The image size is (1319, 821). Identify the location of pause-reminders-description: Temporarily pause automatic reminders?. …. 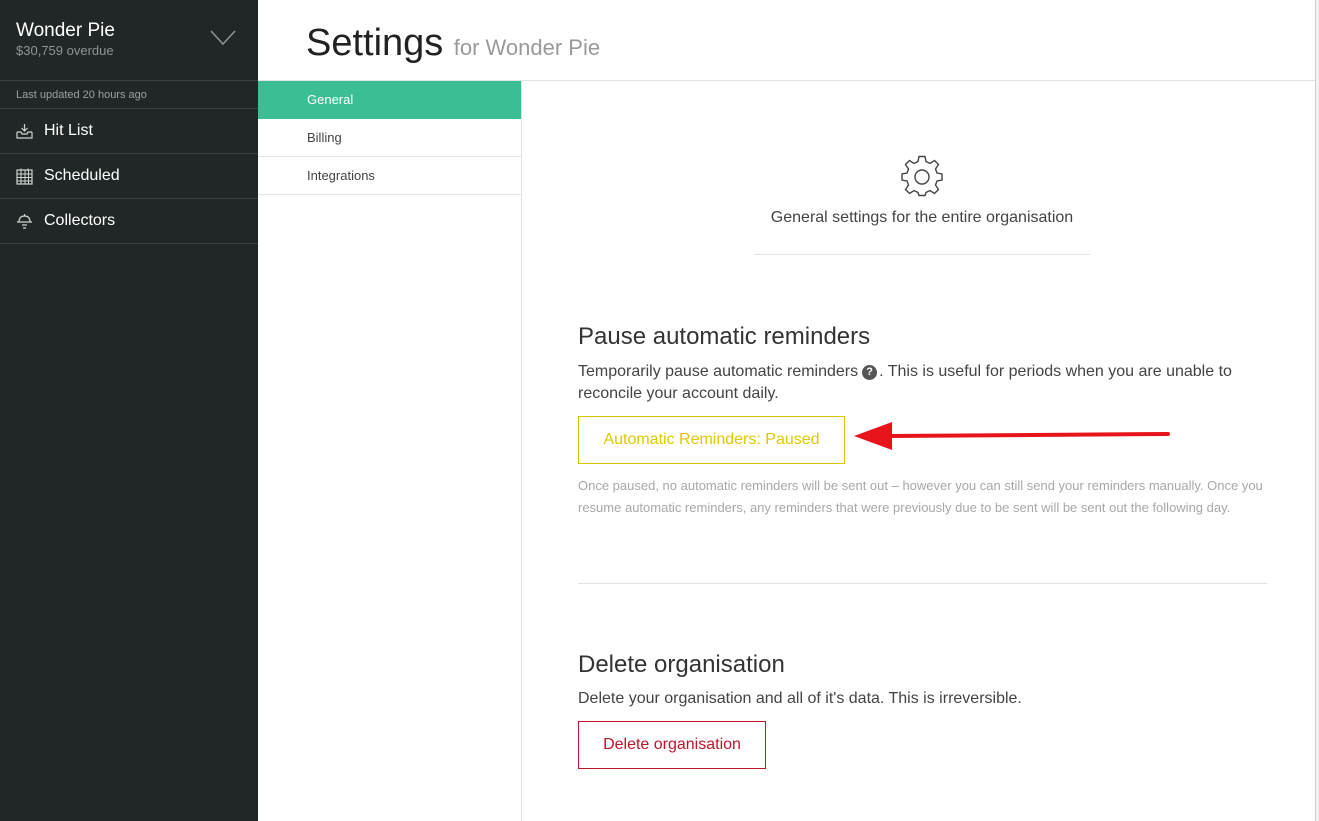
(922, 383).